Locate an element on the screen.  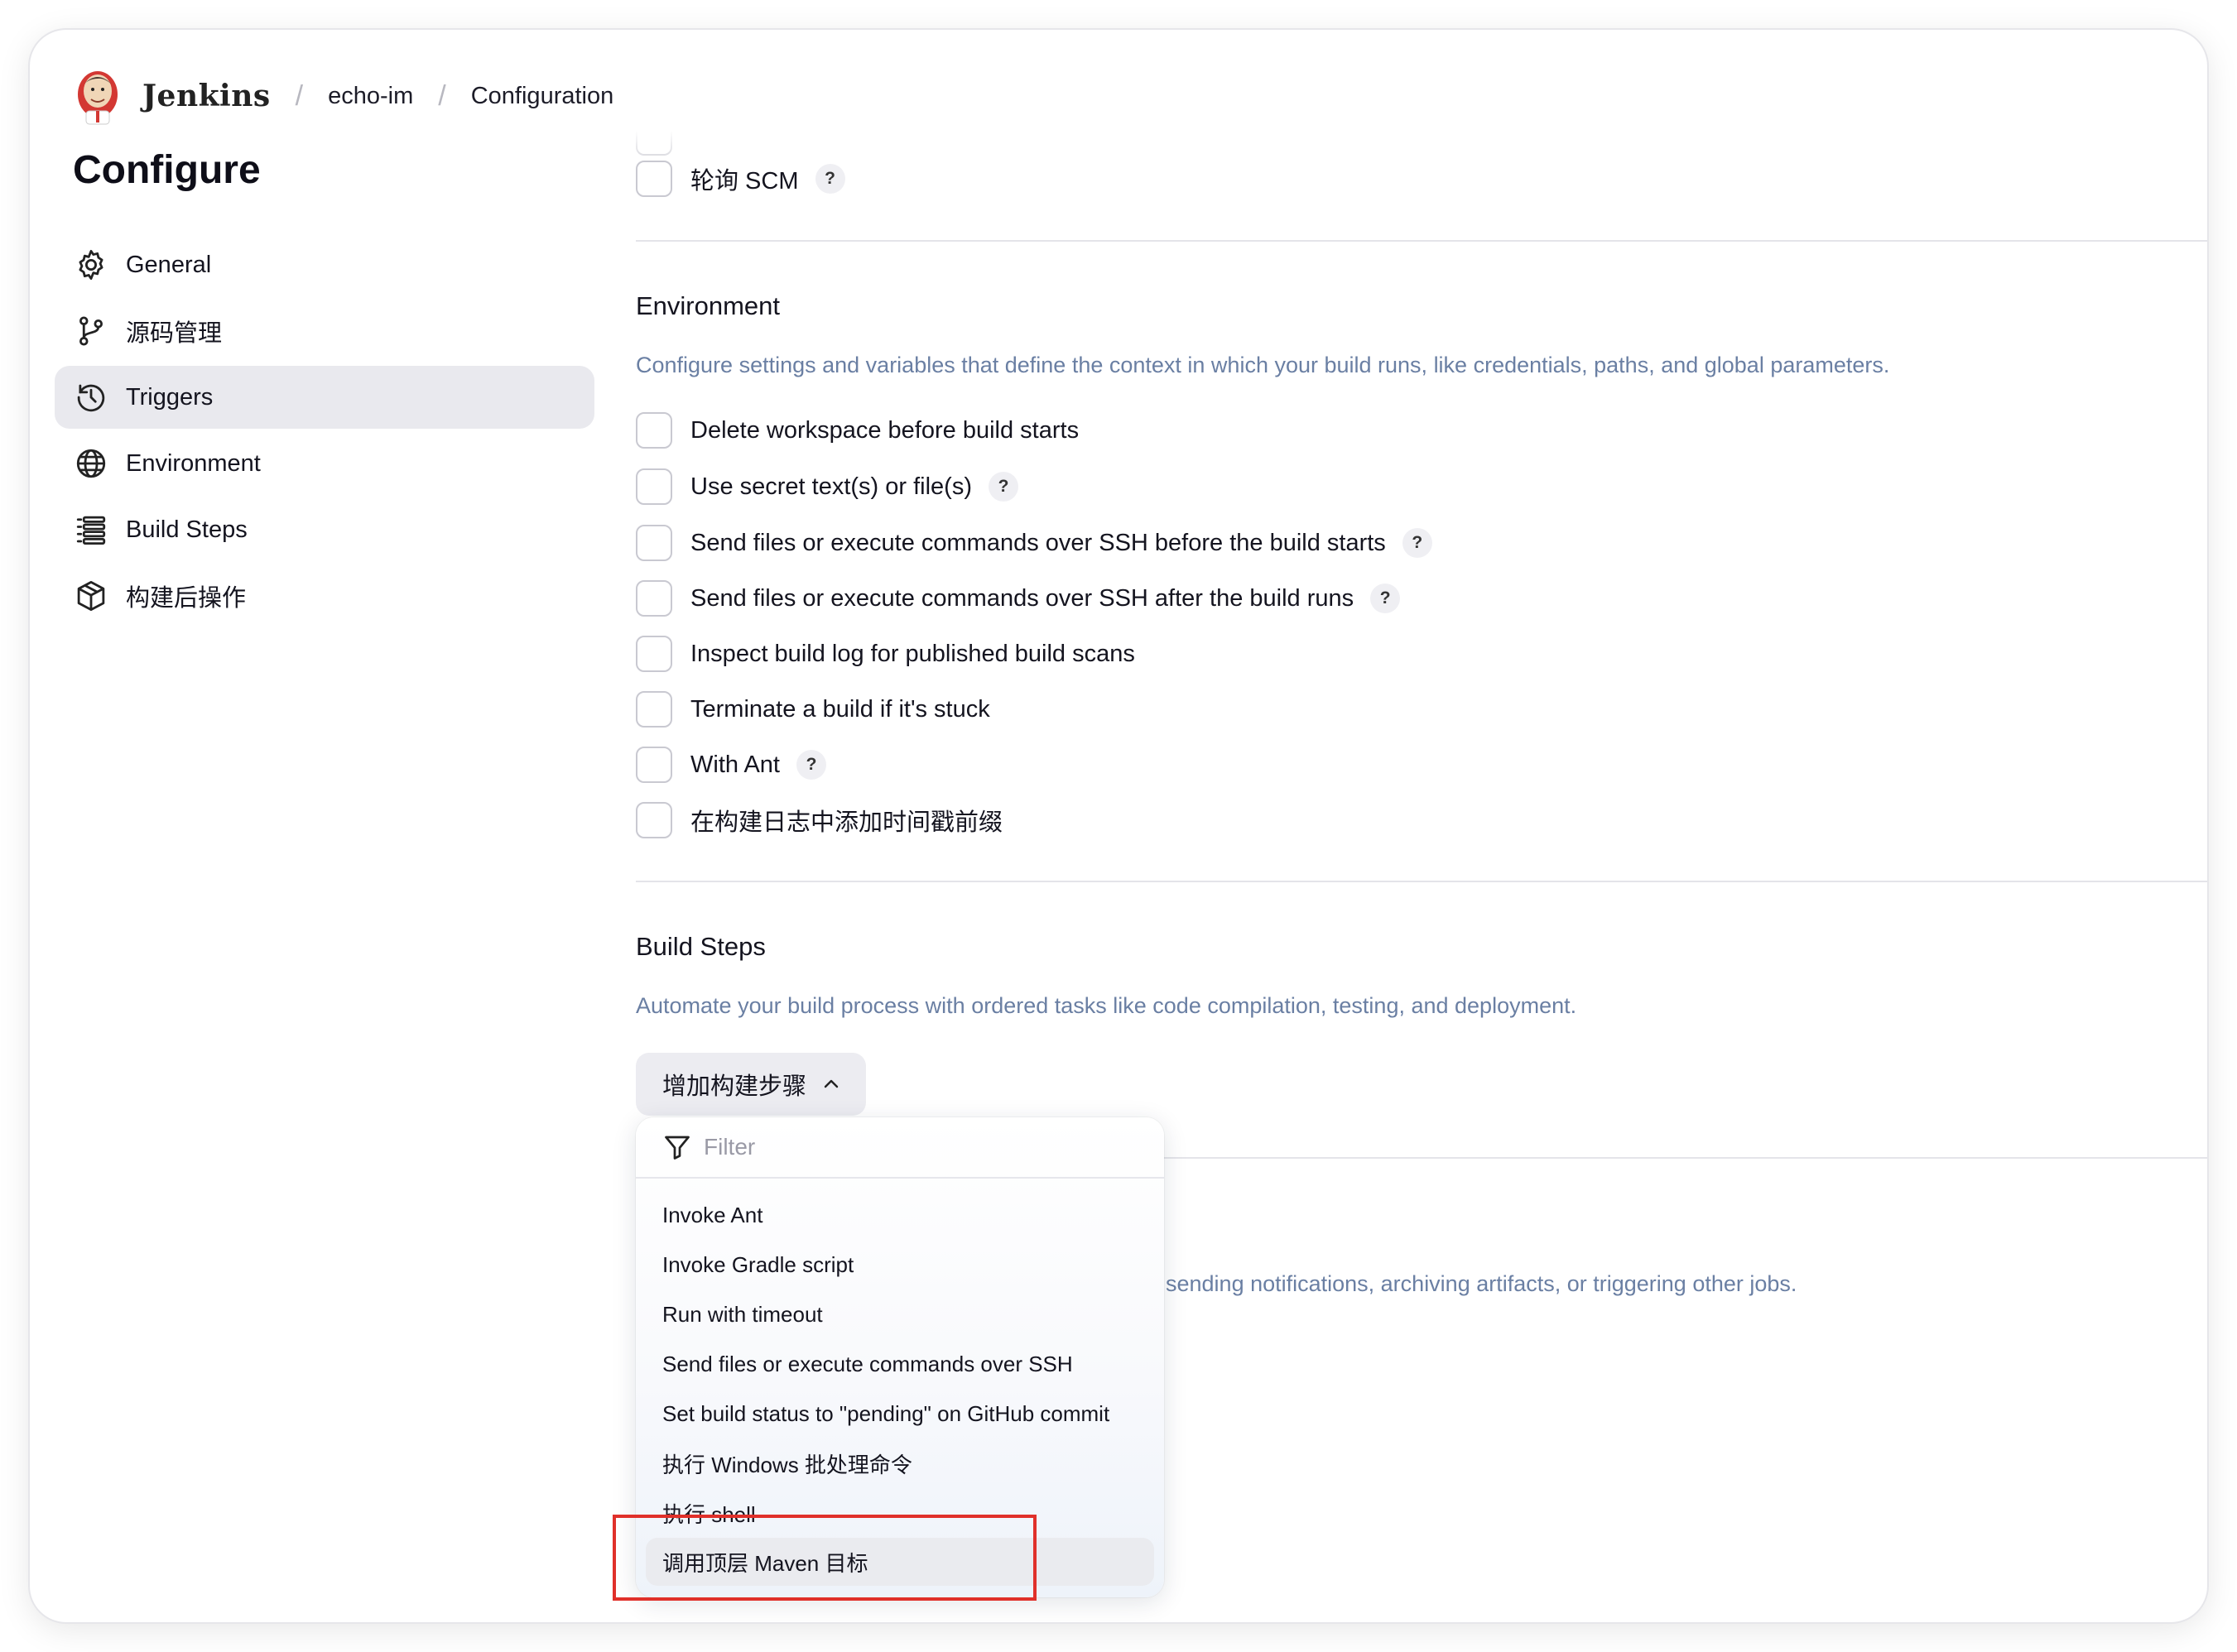
chevron-up-icon is located at coordinates (831, 1083).